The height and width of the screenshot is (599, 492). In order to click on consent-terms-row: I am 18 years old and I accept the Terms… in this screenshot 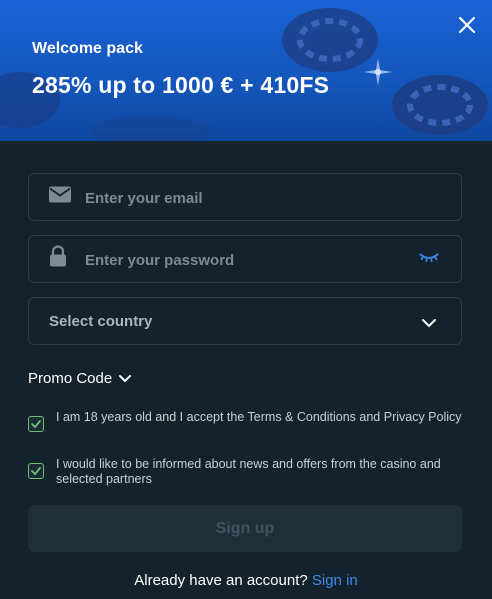, I will do `click(245, 421)`.